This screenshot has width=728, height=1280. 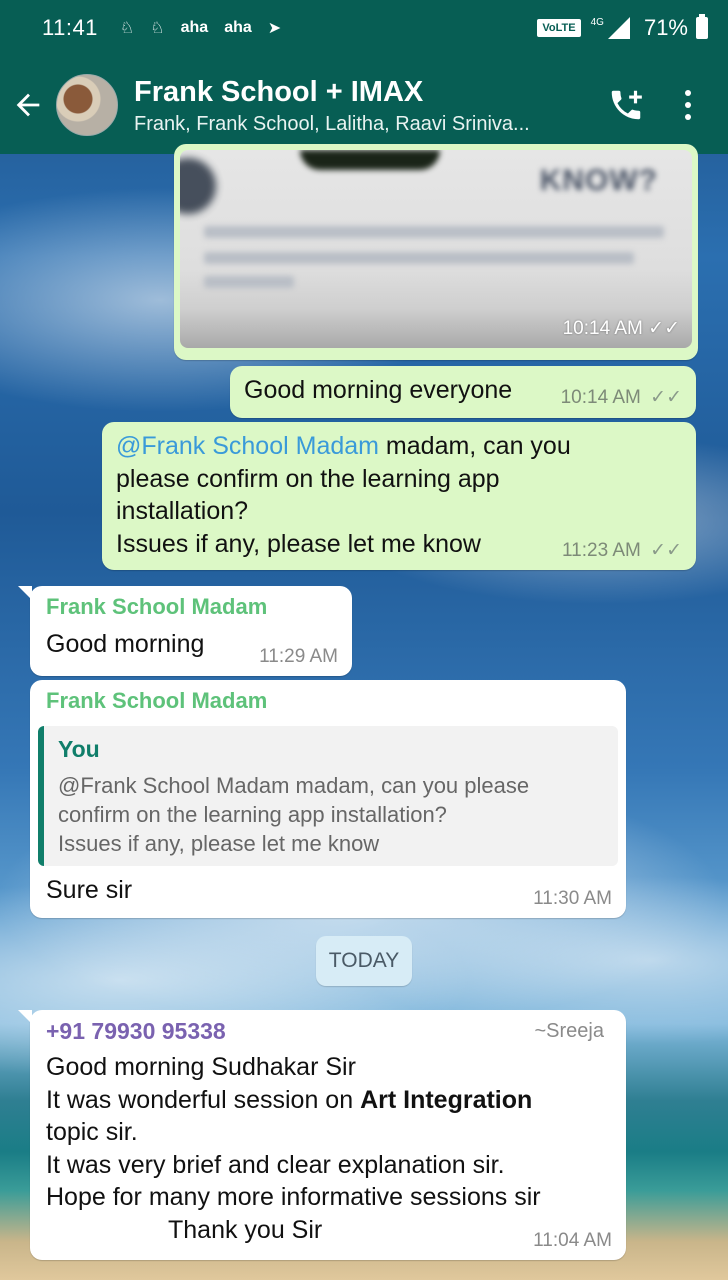 What do you see at coordinates (436, 249) in the screenshot?
I see `shared-image: KNOW? 10:14 AM ✓✓` at bounding box center [436, 249].